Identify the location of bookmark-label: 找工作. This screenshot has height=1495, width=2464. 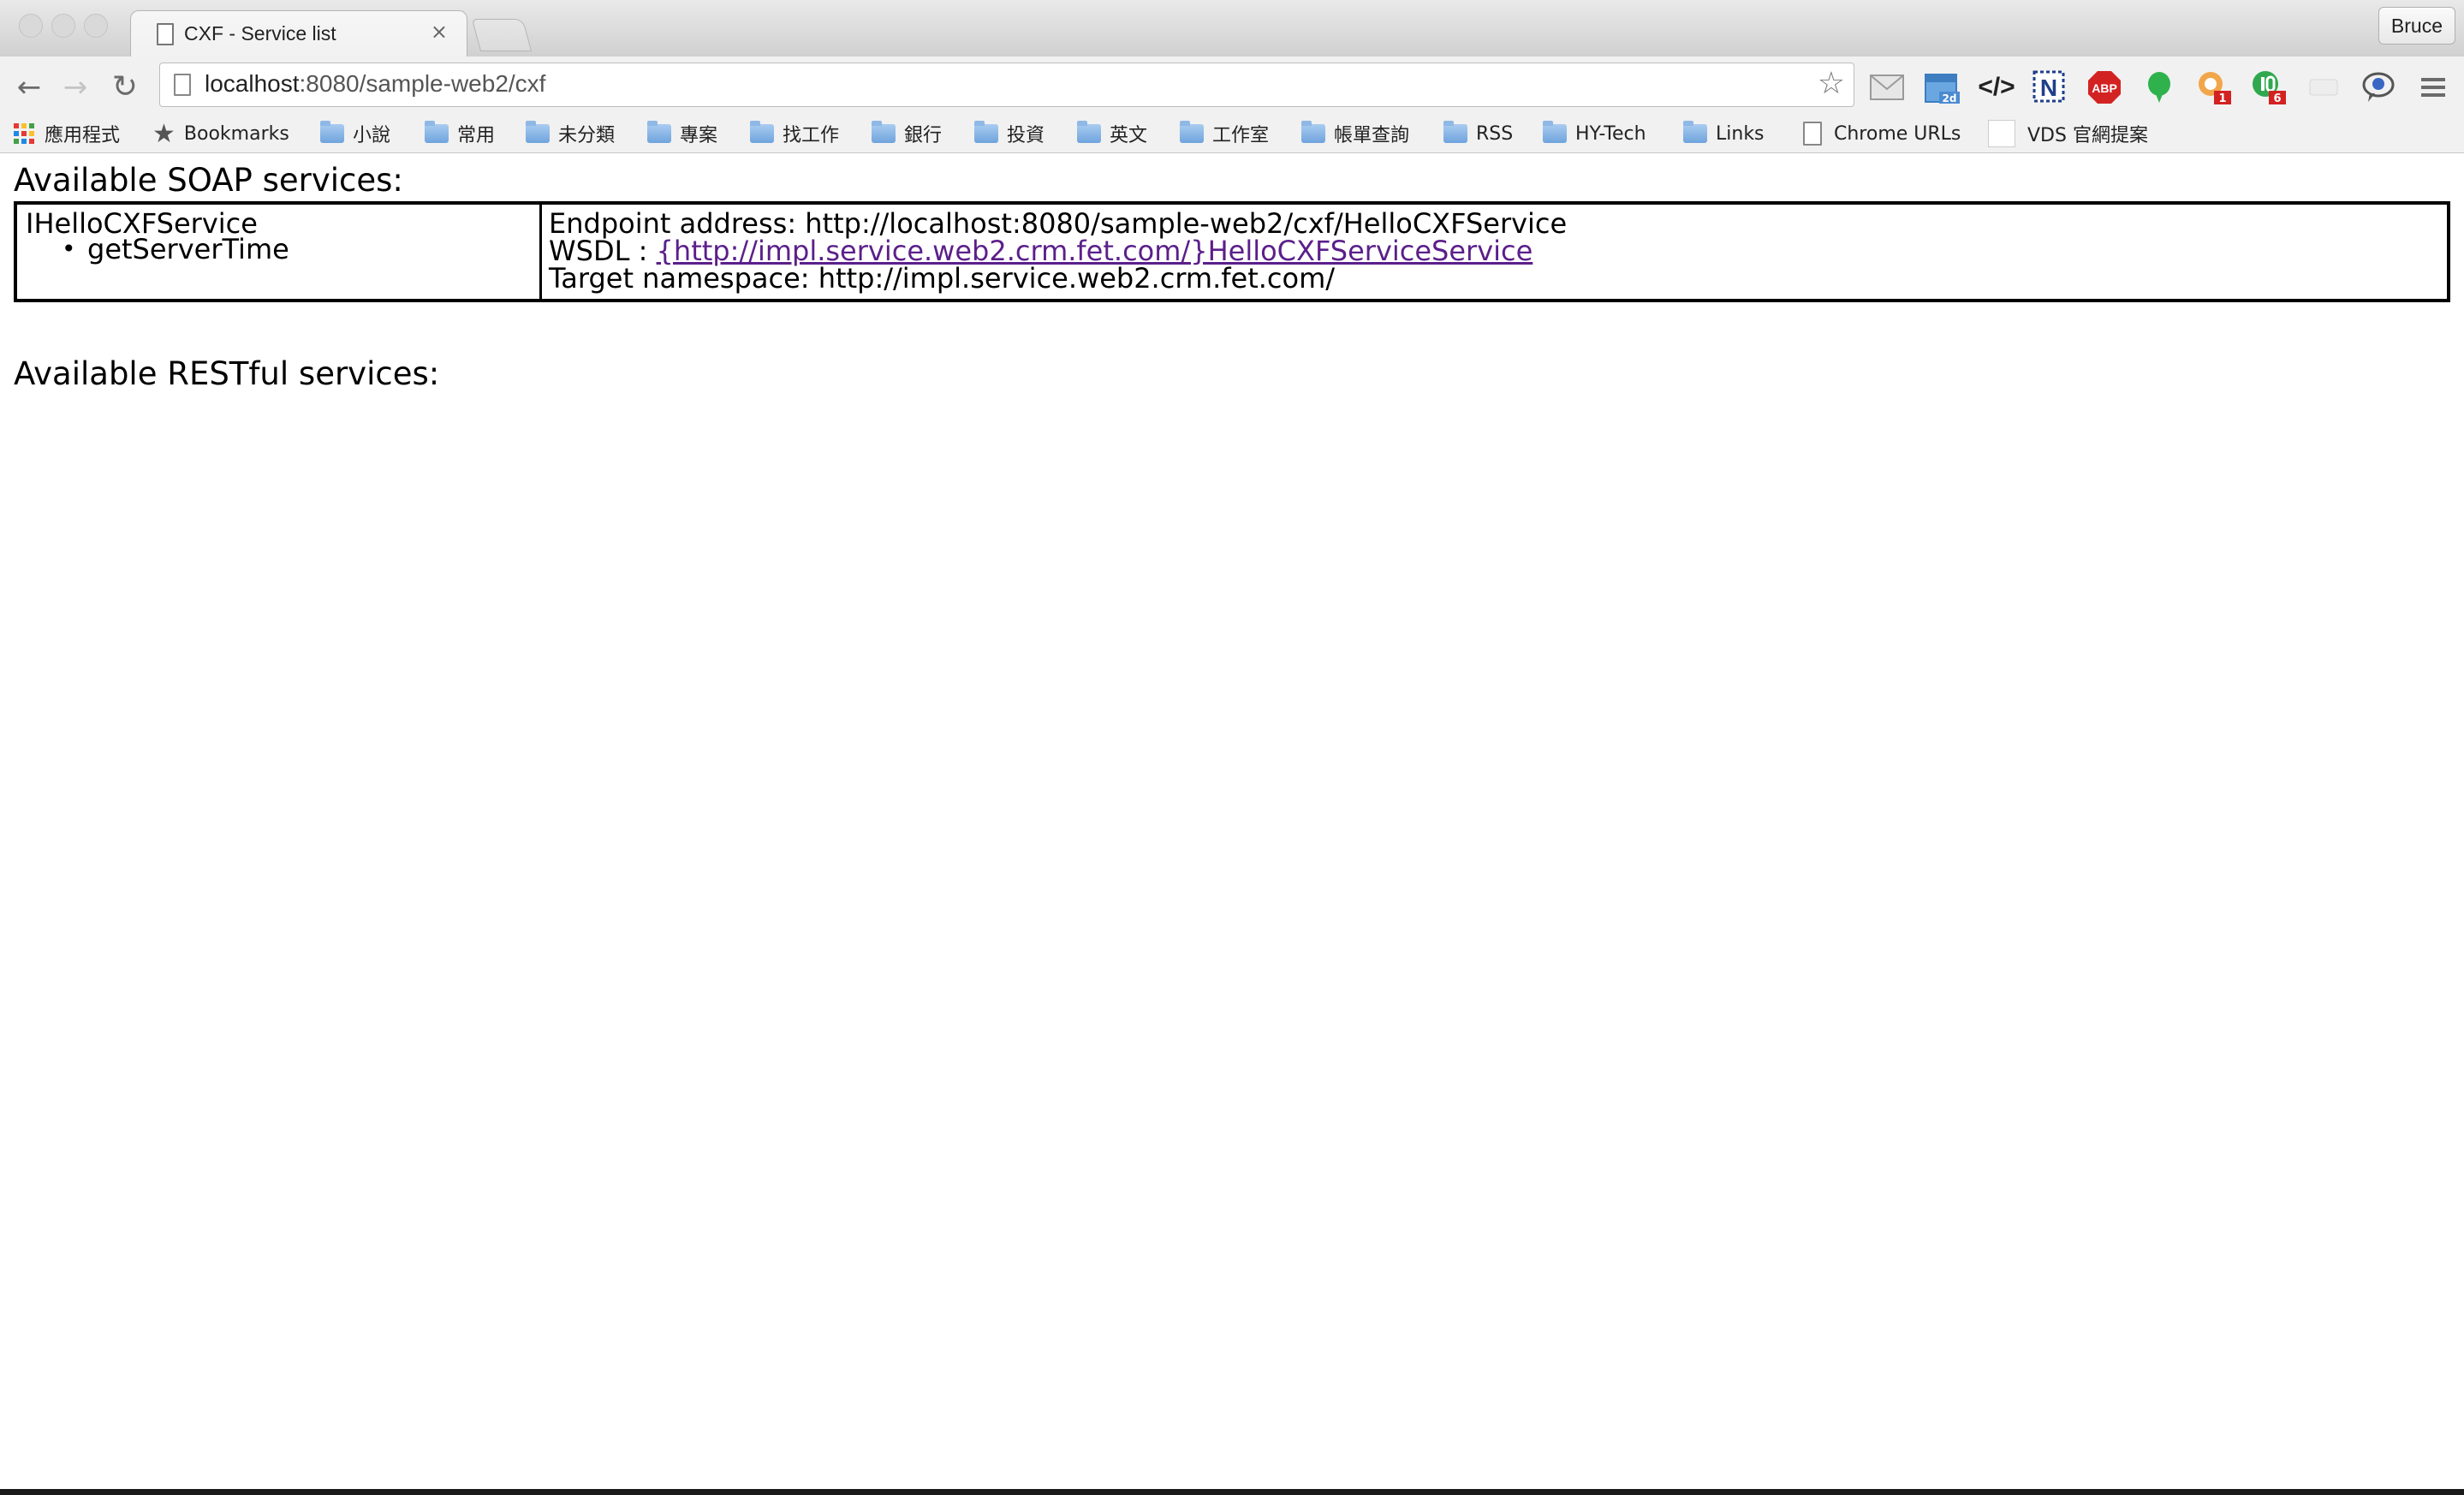
(812, 135).